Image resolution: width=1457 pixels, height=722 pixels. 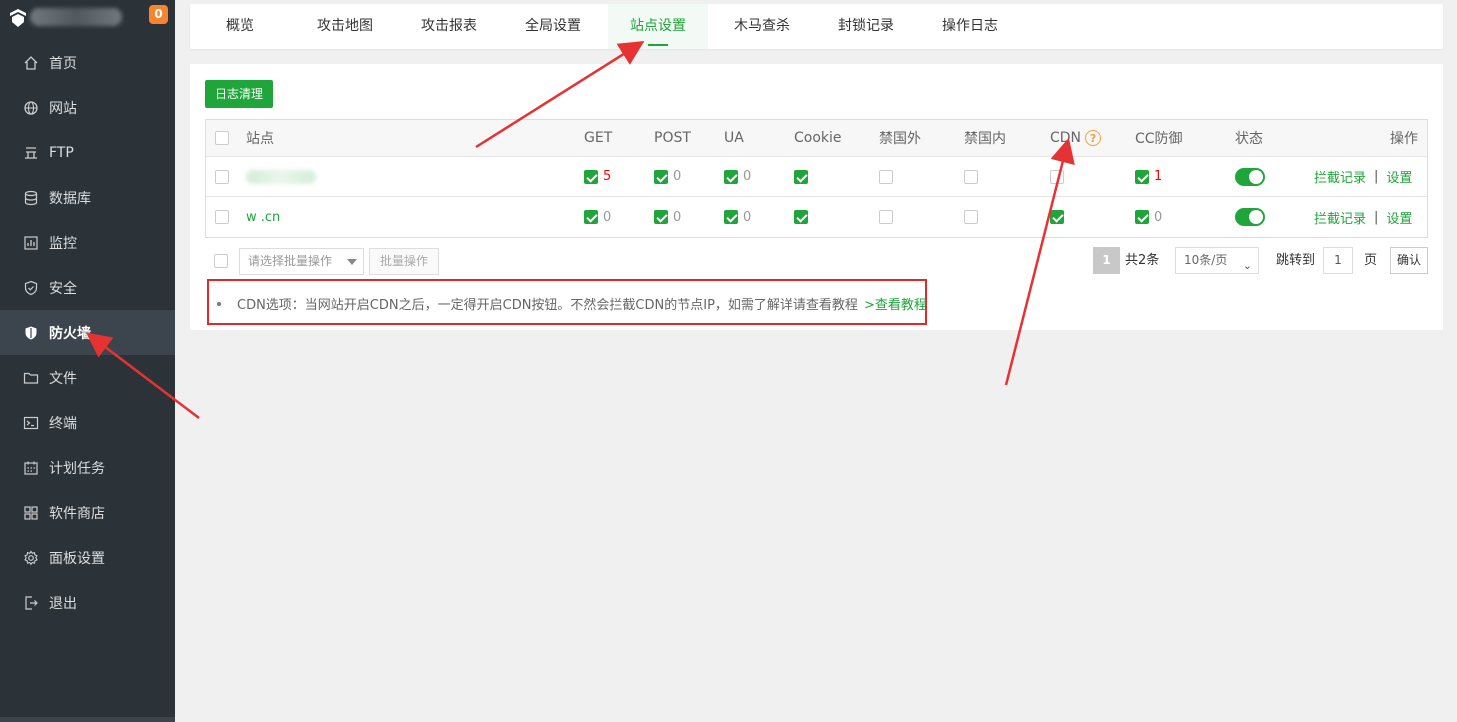 I want to click on sidebar-item-store: 软件商店, so click(x=87, y=512).